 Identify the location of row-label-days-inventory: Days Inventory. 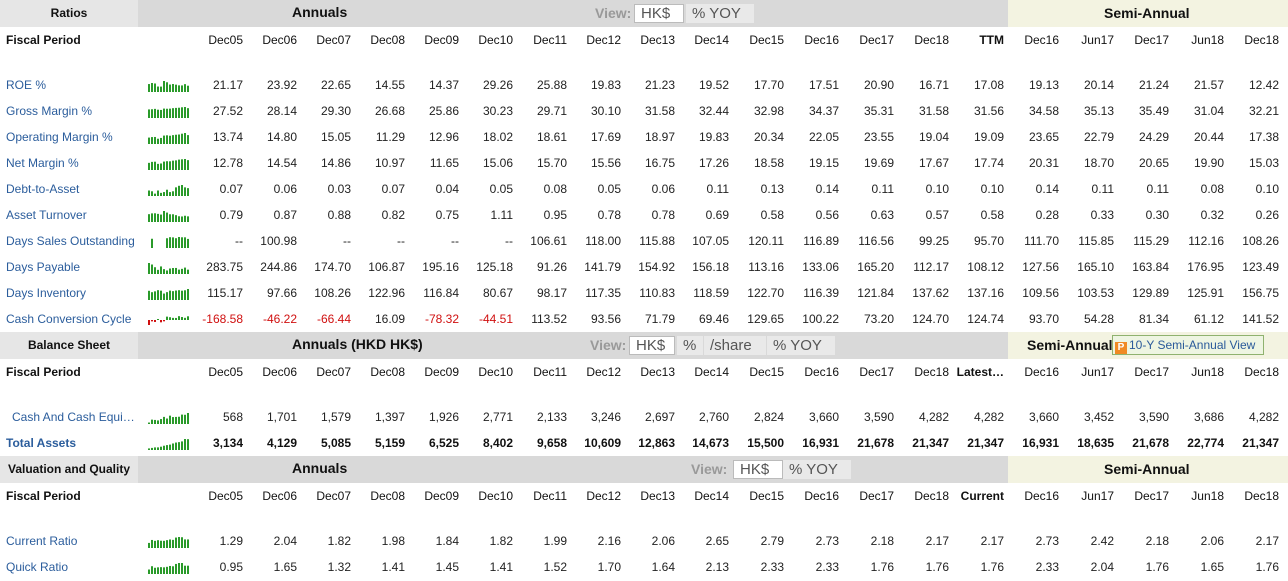
(46, 293).